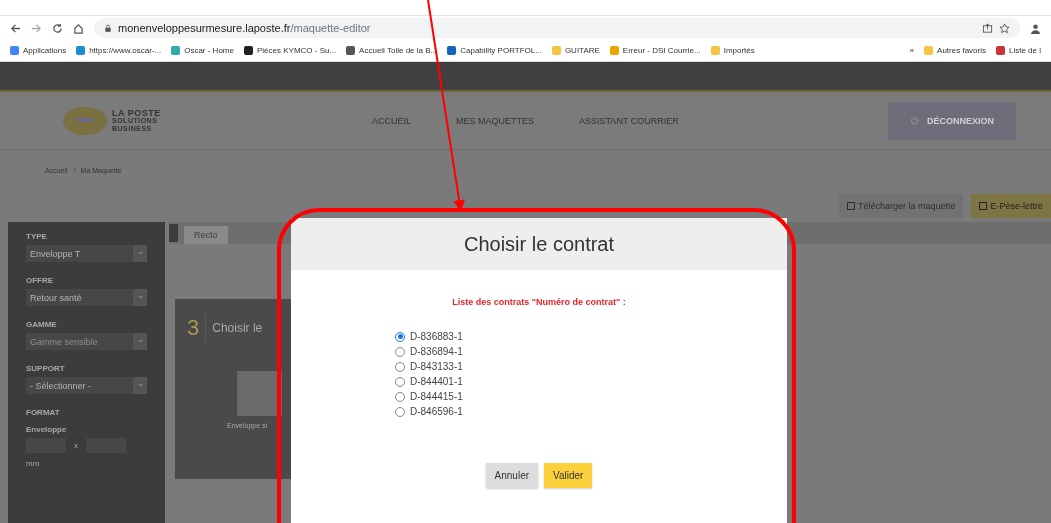  What do you see at coordinates (436, 381) in the screenshot?
I see `contract-option: D-844401-1` at bounding box center [436, 381].